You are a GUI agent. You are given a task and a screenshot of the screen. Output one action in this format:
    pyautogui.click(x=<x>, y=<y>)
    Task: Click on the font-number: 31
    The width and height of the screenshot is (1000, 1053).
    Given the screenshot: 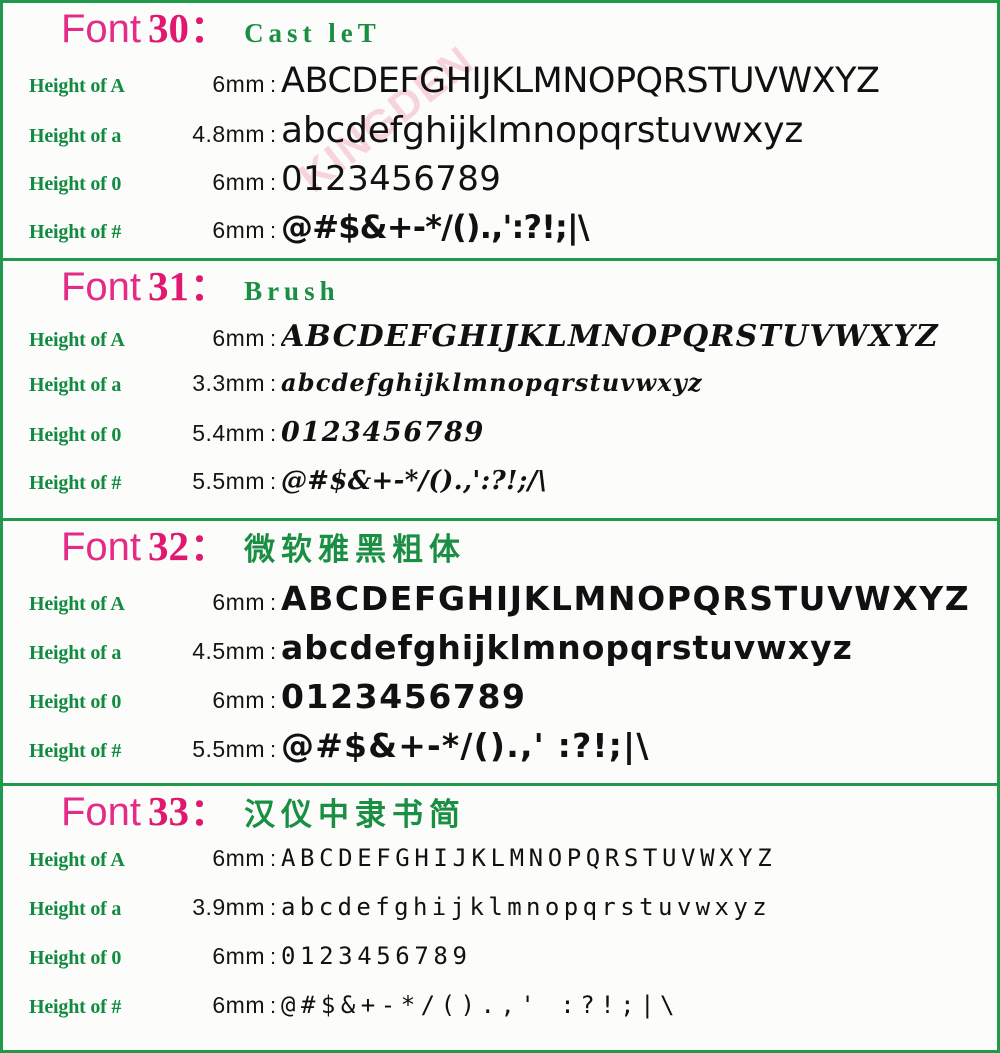 What is the action you would take?
    pyautogui.click(x=169, y=286)
    